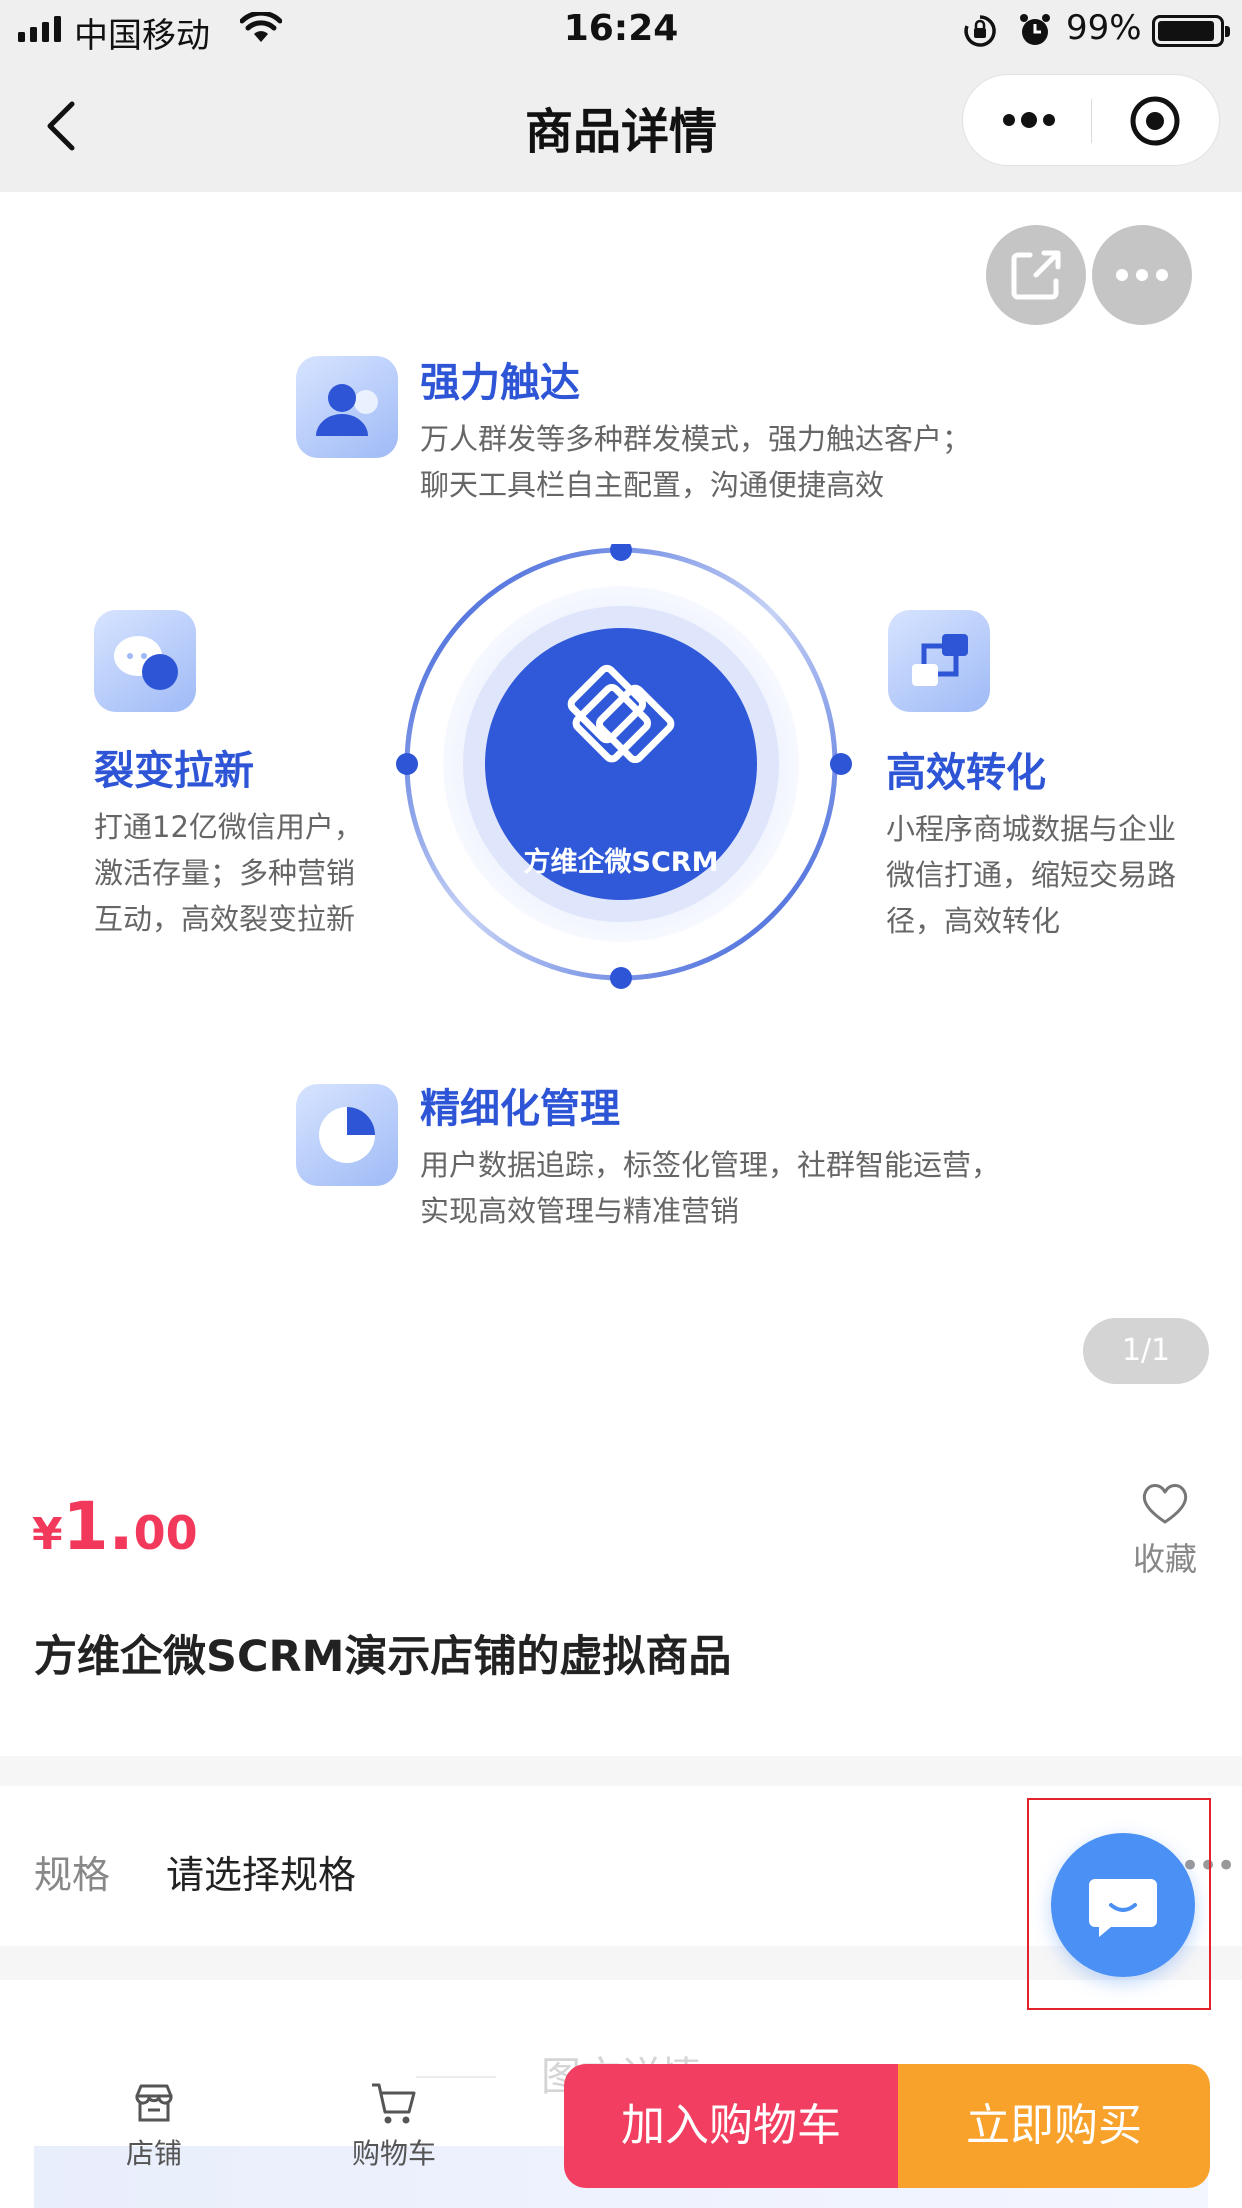 This screenshot has height=2208, width=1242. I want to click on status-bar: 中国移动 16:24 99%, so click(621, 31).